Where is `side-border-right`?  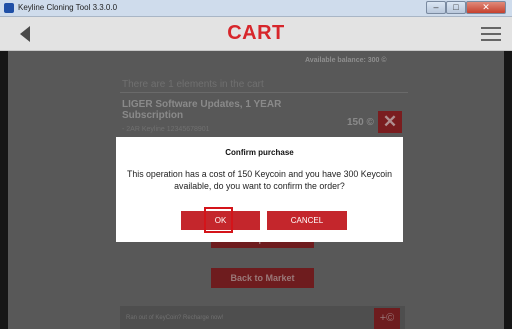 side-border-right is located at coordinates (508, 190).